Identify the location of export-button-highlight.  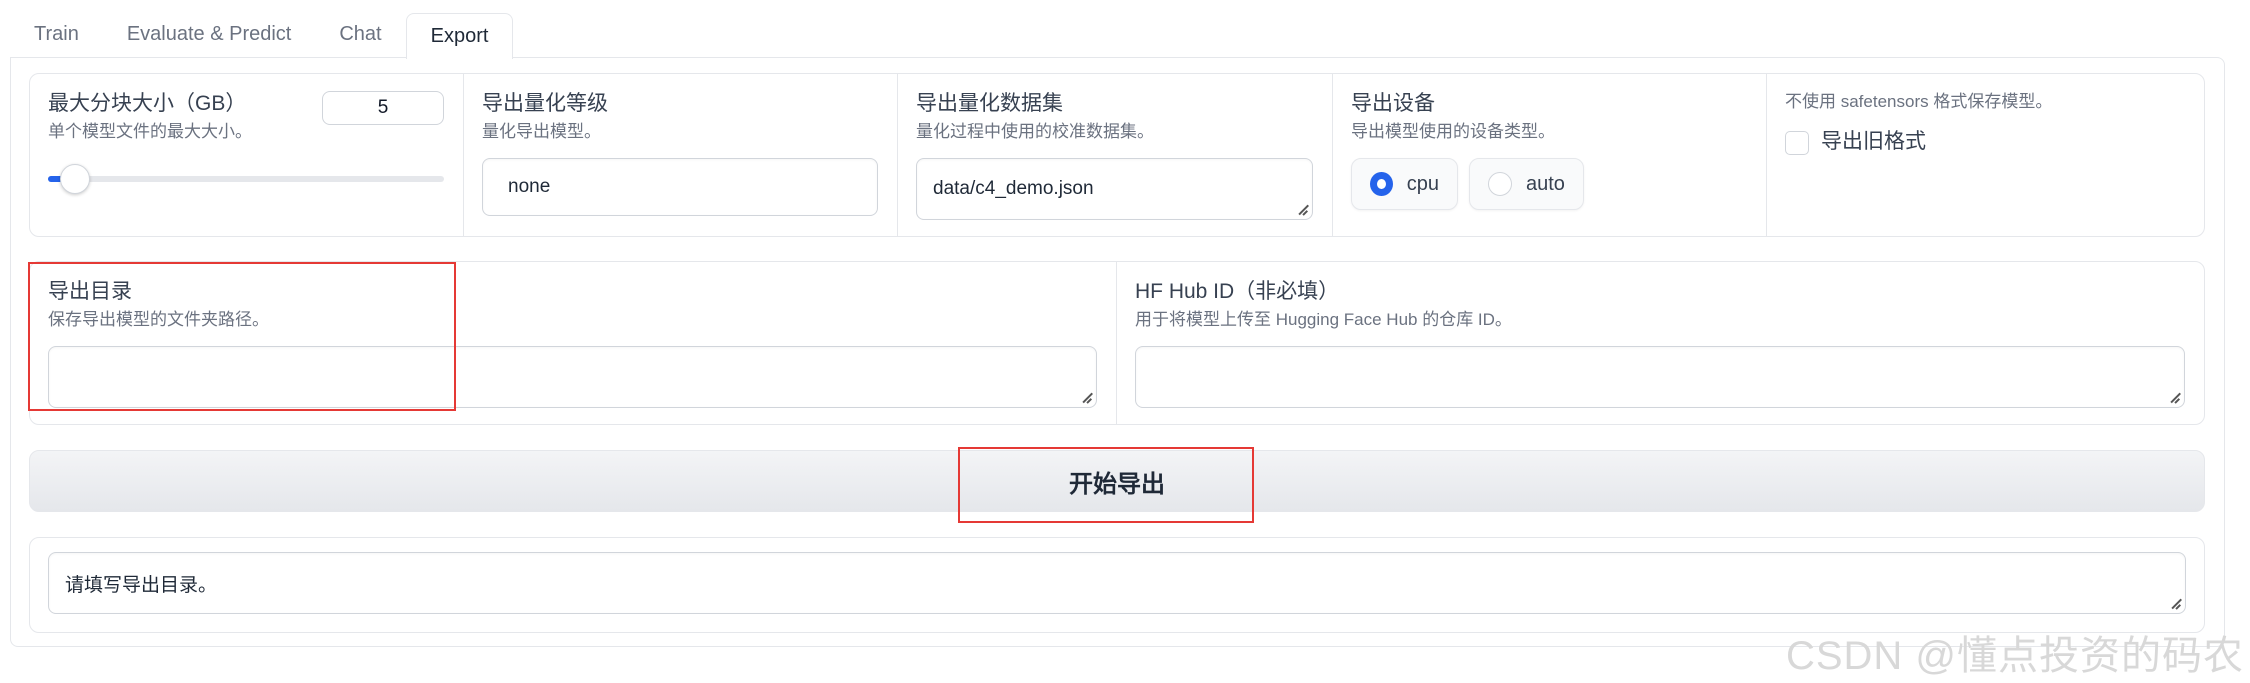
(1106, 485).